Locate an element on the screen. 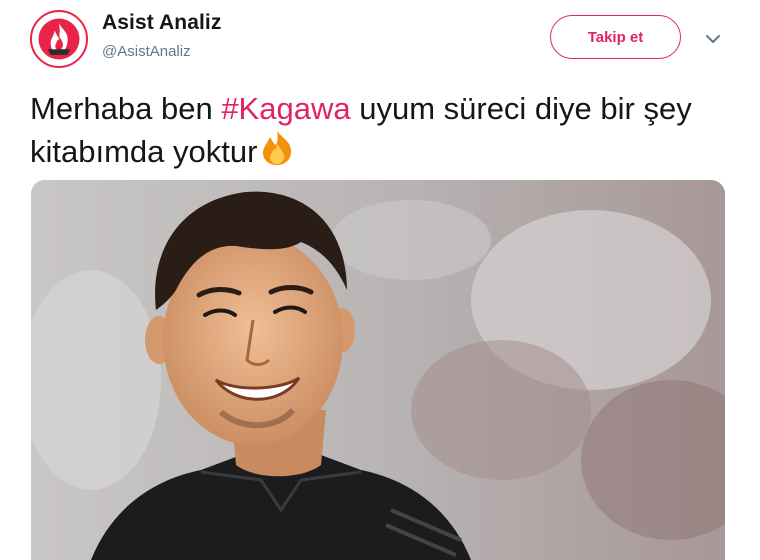 Image resolution: width=760 pixels, height=560 pixels. flame-logo-icon is located at coordinates (59, 39).